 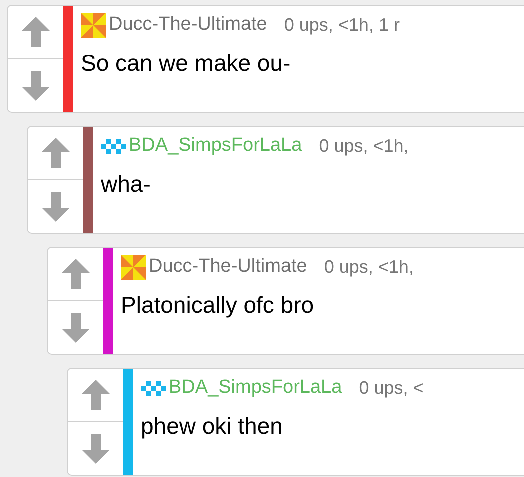 I want to click on comment-text: So can we make ou-, so click(x=186, y=63).